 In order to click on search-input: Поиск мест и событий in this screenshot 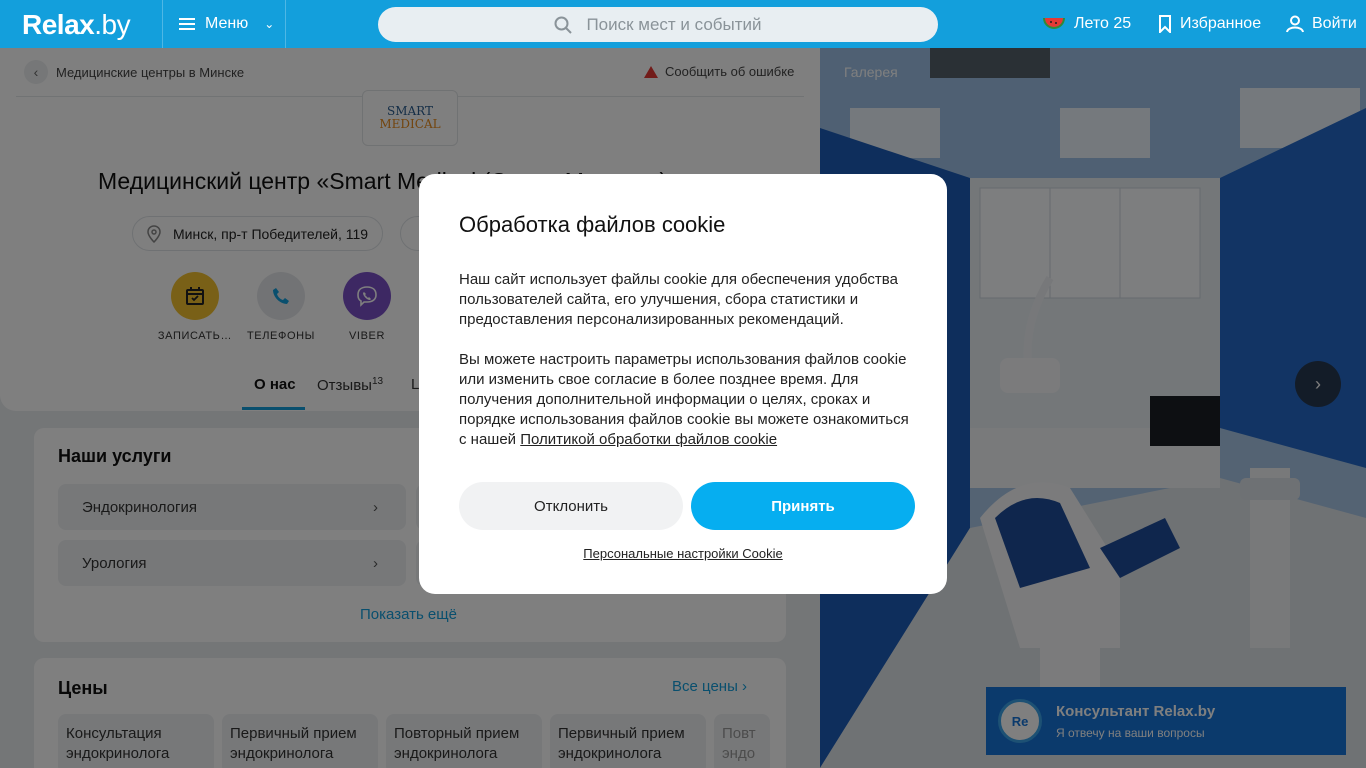, I will do `click(658, 24)`.